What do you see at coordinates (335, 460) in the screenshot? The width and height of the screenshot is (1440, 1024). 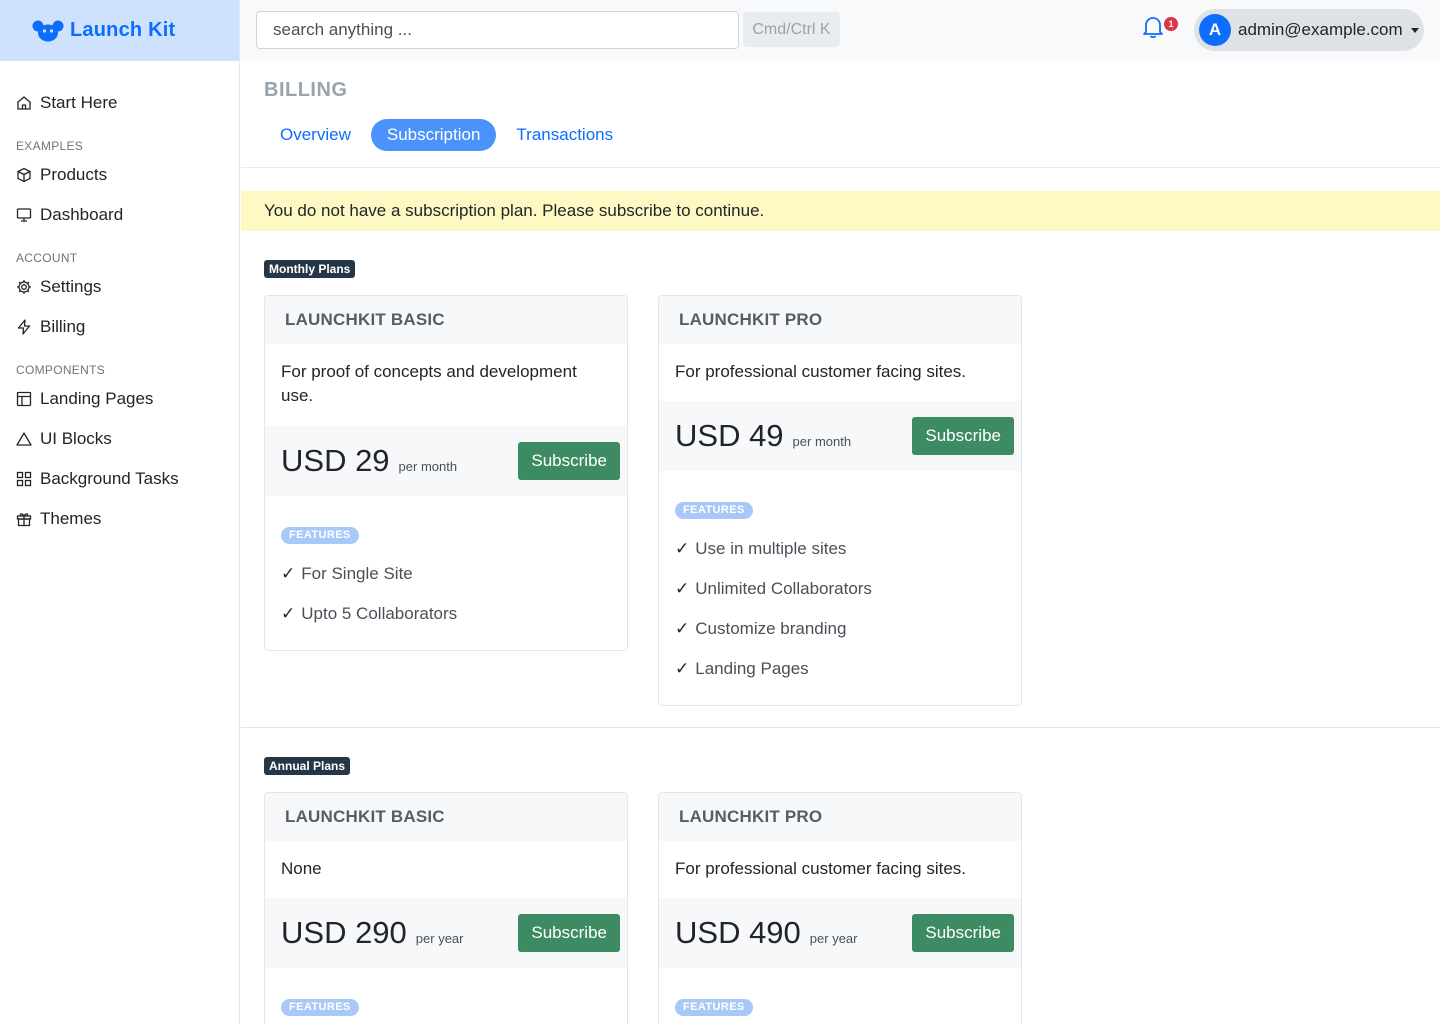 I see `plan-price: USD 29` at bounding box center [335, 460].